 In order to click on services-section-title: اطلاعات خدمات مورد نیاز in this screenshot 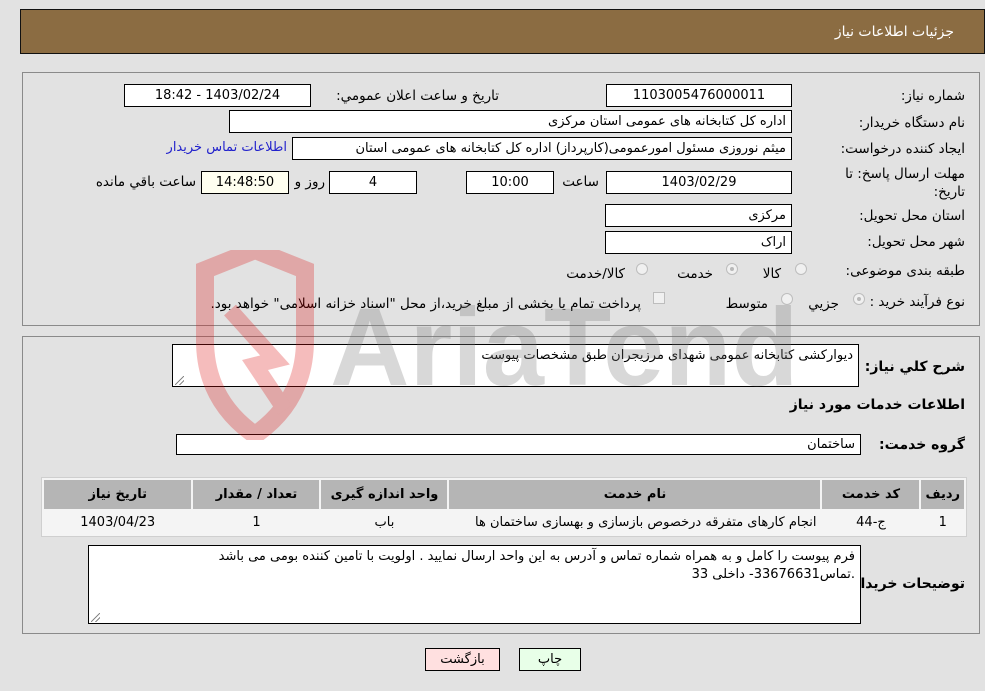, I will do `click(877, 405)`.